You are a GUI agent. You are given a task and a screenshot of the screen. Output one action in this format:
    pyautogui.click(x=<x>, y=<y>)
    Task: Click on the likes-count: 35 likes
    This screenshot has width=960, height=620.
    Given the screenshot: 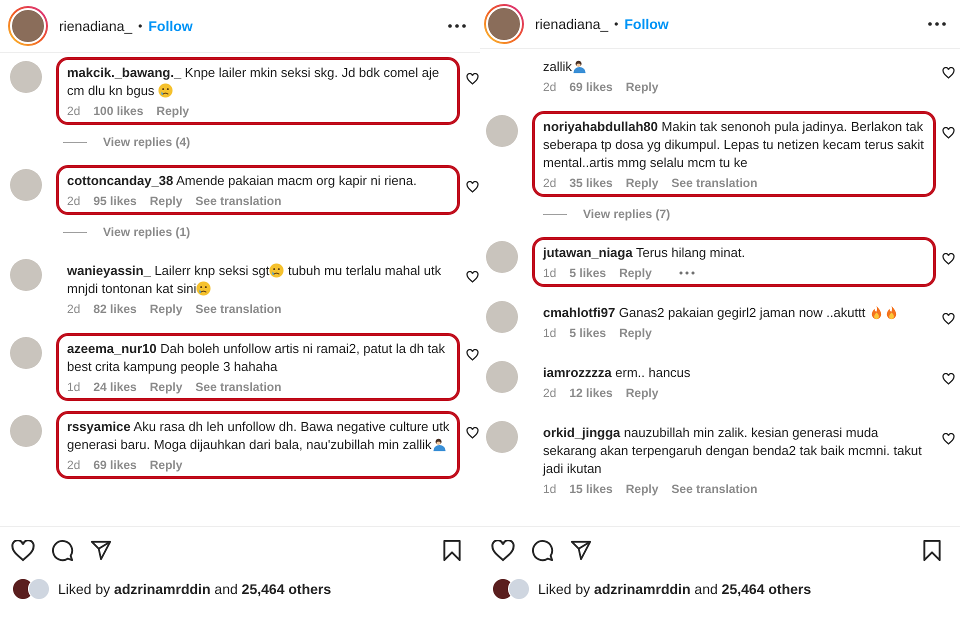 What is the action you would take?
    pyautogui.click(x=591, y=183)
    